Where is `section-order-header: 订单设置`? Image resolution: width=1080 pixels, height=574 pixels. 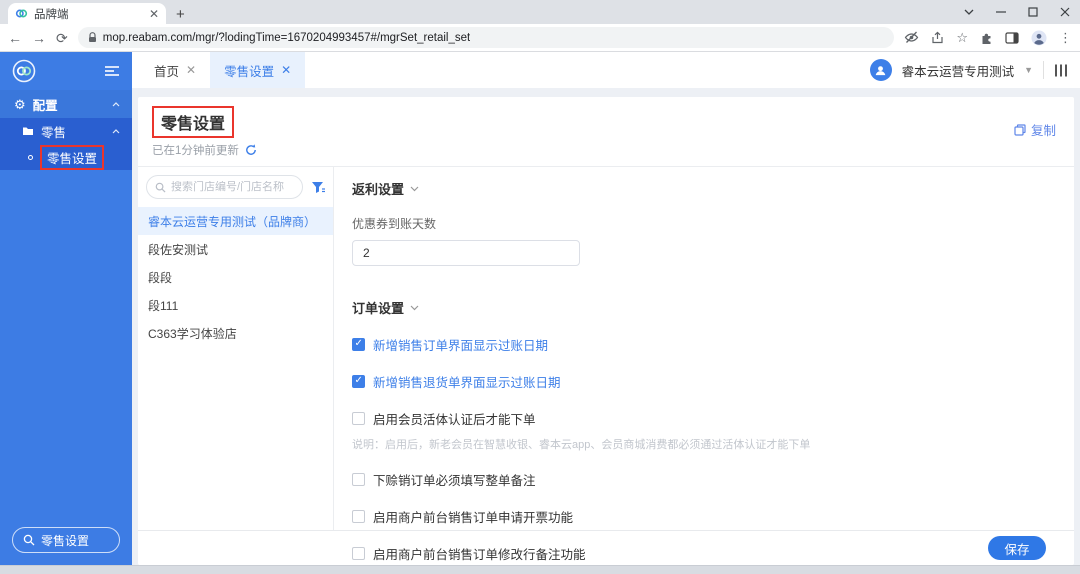 section-order-header: 订单设置 is located at coordinates (704, 307).